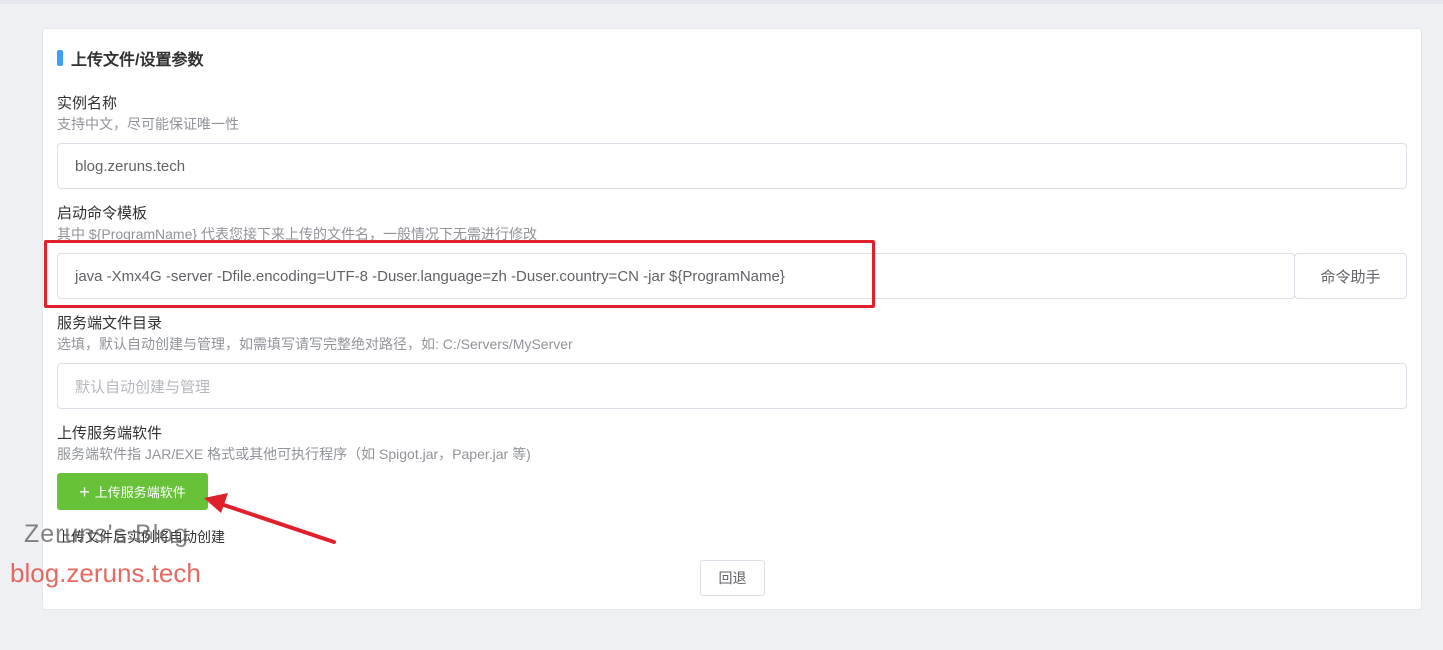 The height and width of the screenshot is (650, 1443). Describe the element at coordinates (105, 573) in the screenshot. I see `watermark-blog-url: blog.zeruns.tech` at that location.